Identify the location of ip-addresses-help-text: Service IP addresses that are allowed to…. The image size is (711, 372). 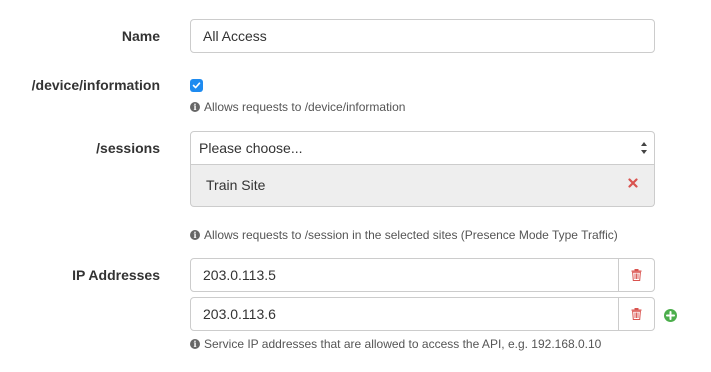
(403, 344).